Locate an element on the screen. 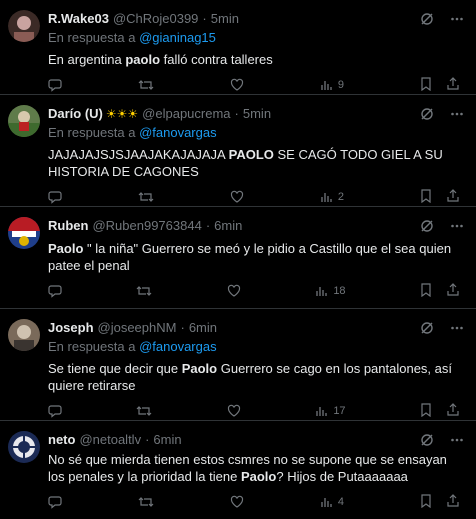  author-handle: @joseephNM is located at coordinates (137, 328).